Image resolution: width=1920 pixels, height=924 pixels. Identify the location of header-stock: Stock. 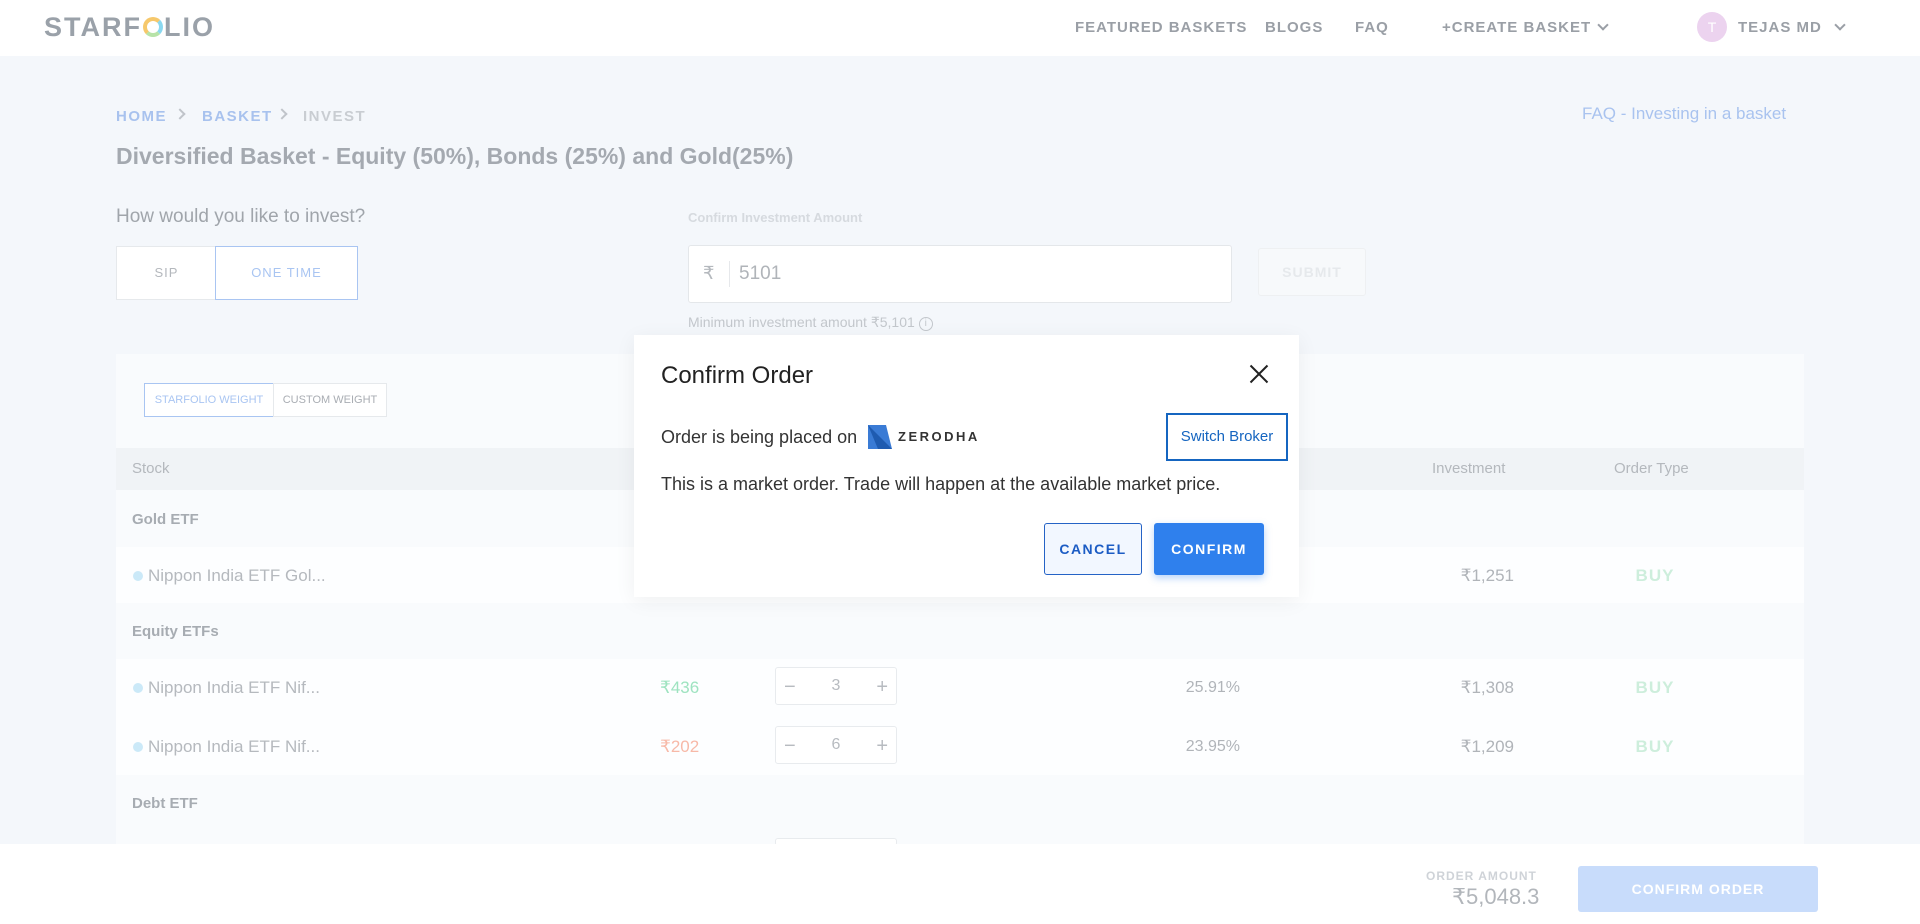
(151, 468).